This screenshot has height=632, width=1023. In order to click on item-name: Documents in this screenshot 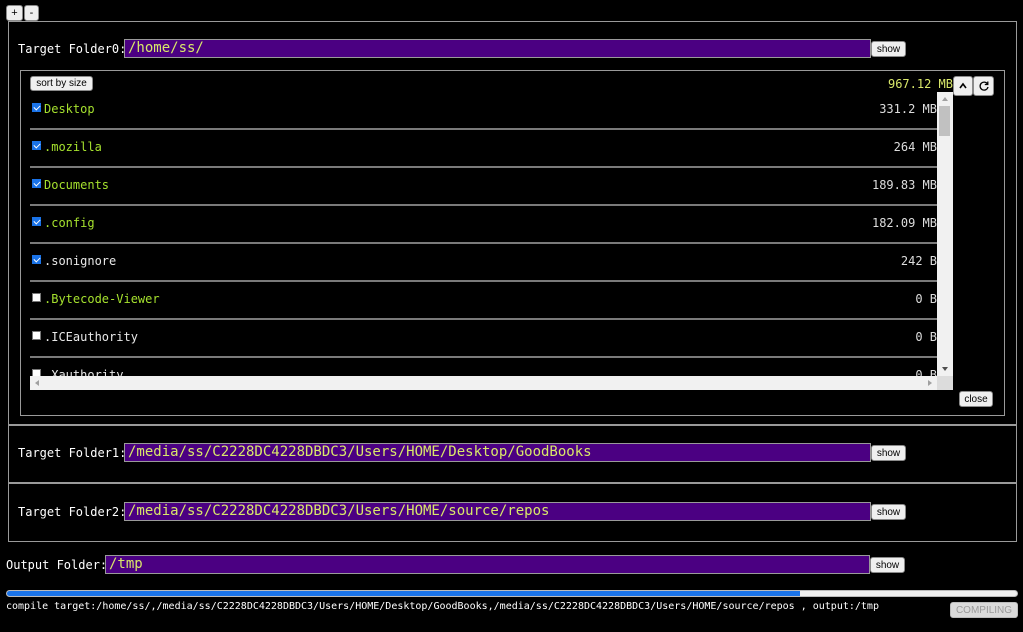, I will do `click(76, 185)`.